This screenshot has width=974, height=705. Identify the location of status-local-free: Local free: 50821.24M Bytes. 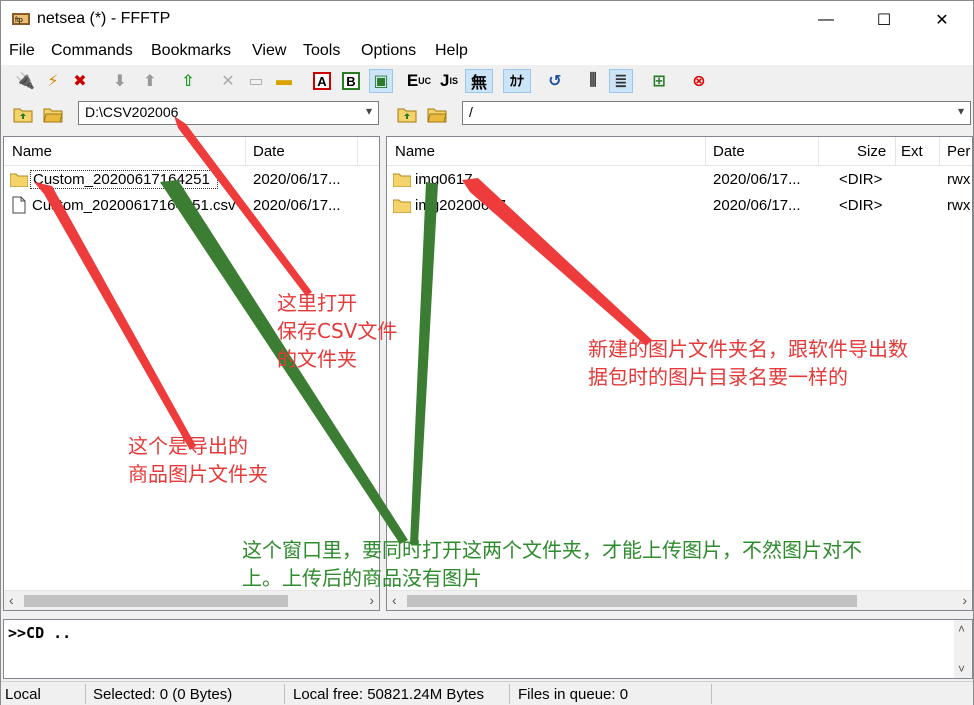
(388, 694).